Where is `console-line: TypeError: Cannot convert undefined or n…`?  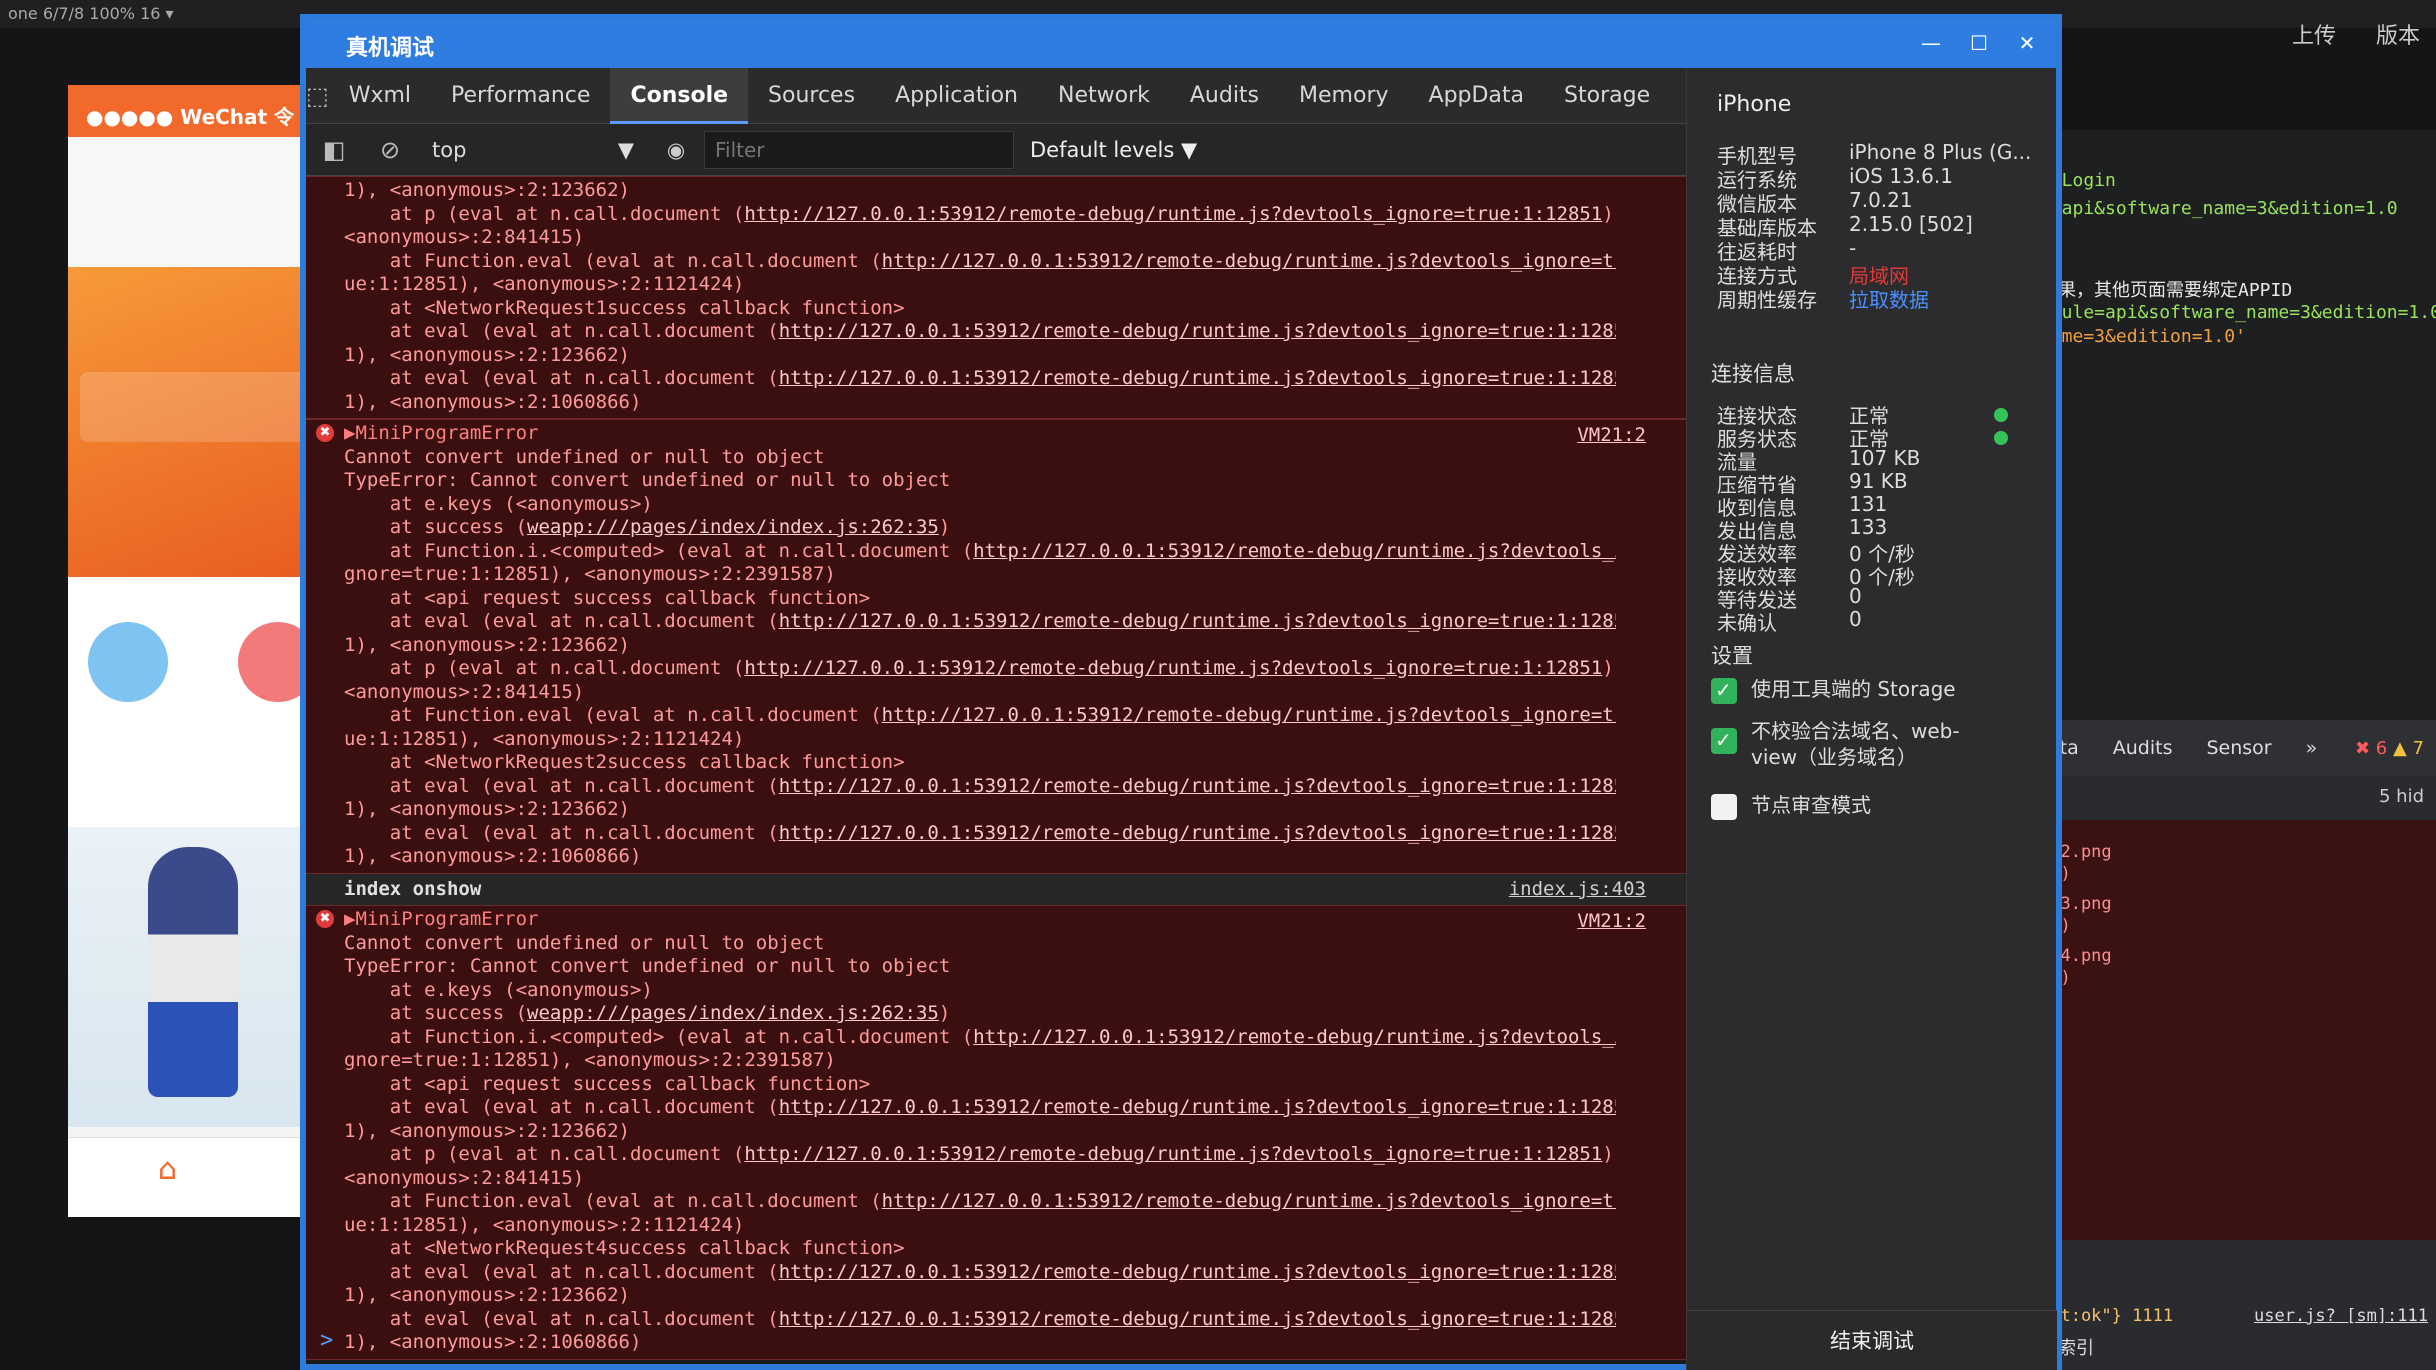
console-line: TypeError: Cannot convert undefined or n… is located at coordinates (647, 966).